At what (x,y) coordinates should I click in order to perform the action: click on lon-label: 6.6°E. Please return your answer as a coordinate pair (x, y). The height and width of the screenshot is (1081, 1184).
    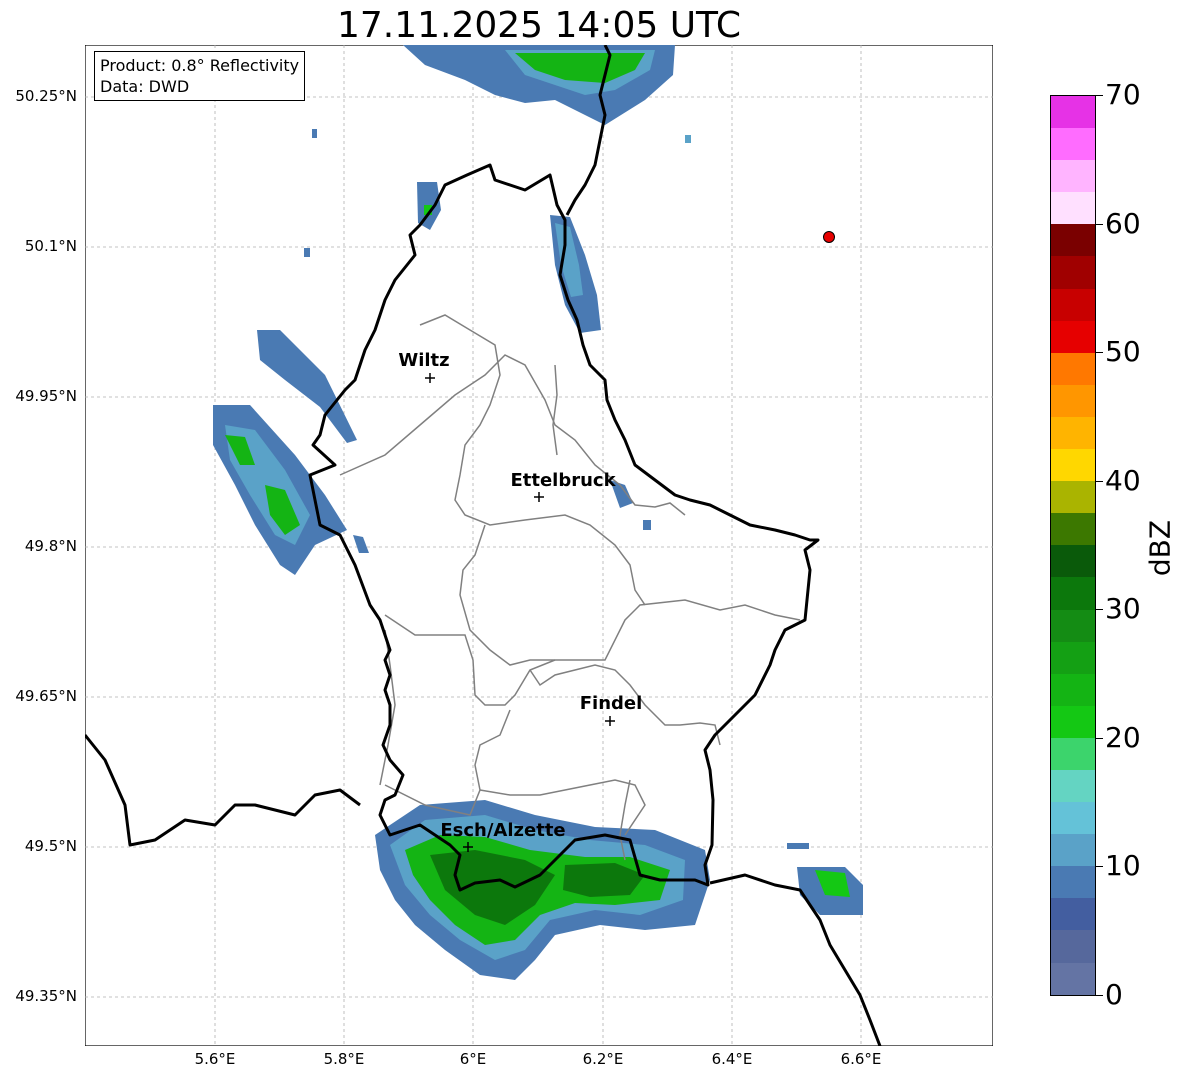
    Looking at the image, I should click on (861, 1059).